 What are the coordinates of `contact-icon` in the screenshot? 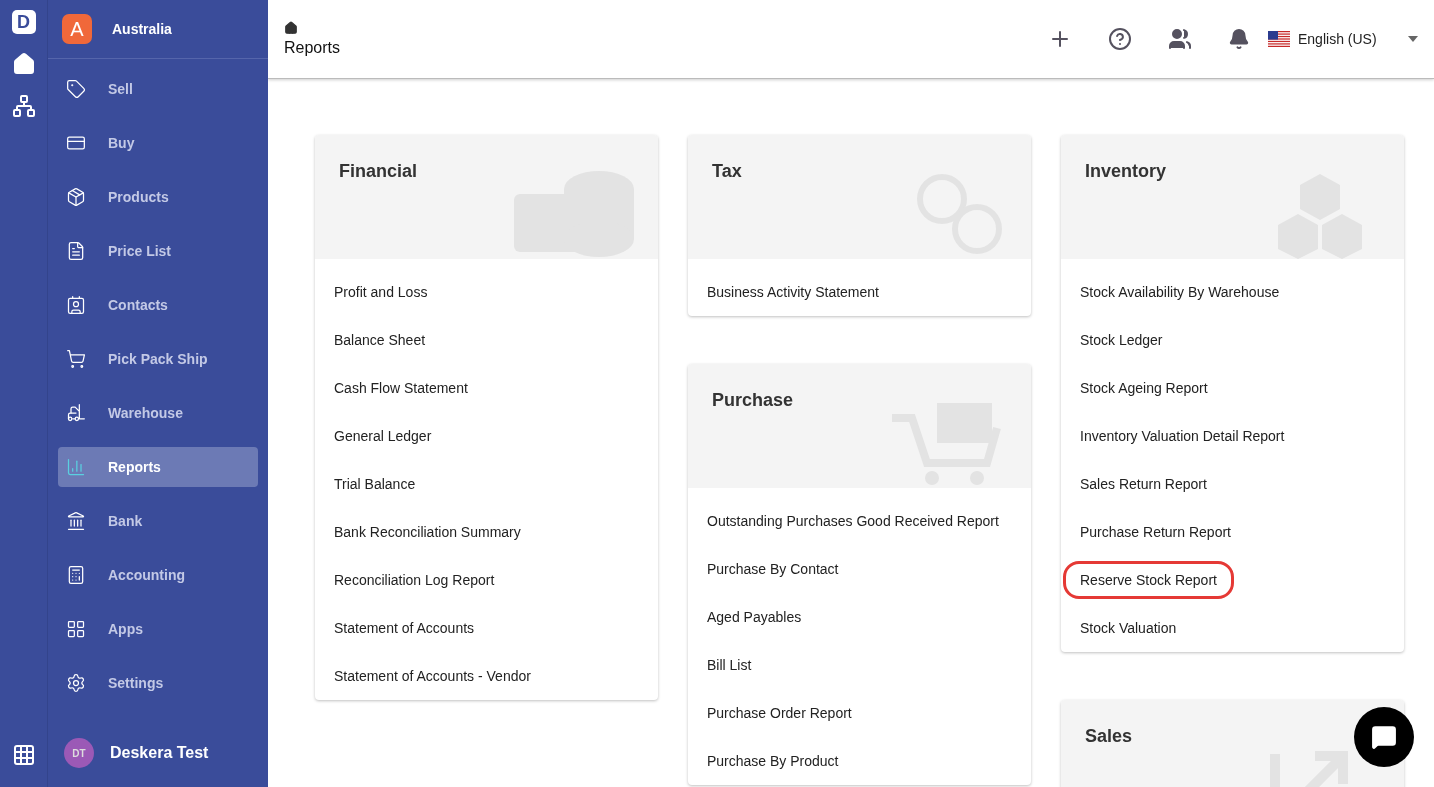 It's located at (76, 305).